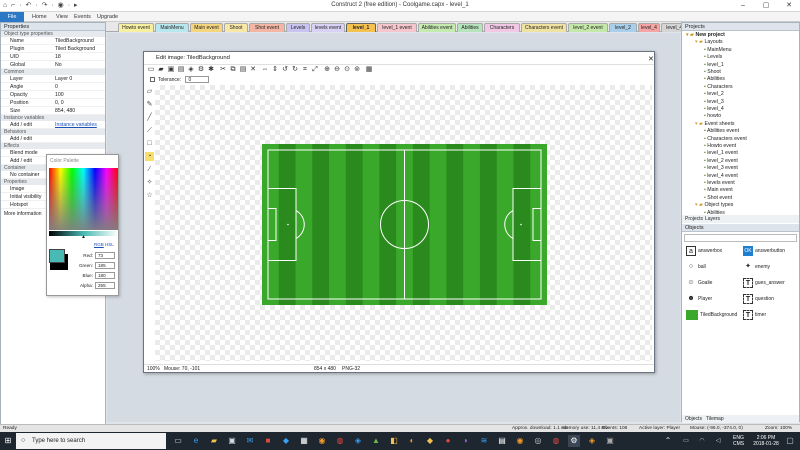 The width and height of the screenshot is (800, 450). Describe the element at coordinates (754, 315) in the screenshot. I see `object-item: Ttimer` at that location.